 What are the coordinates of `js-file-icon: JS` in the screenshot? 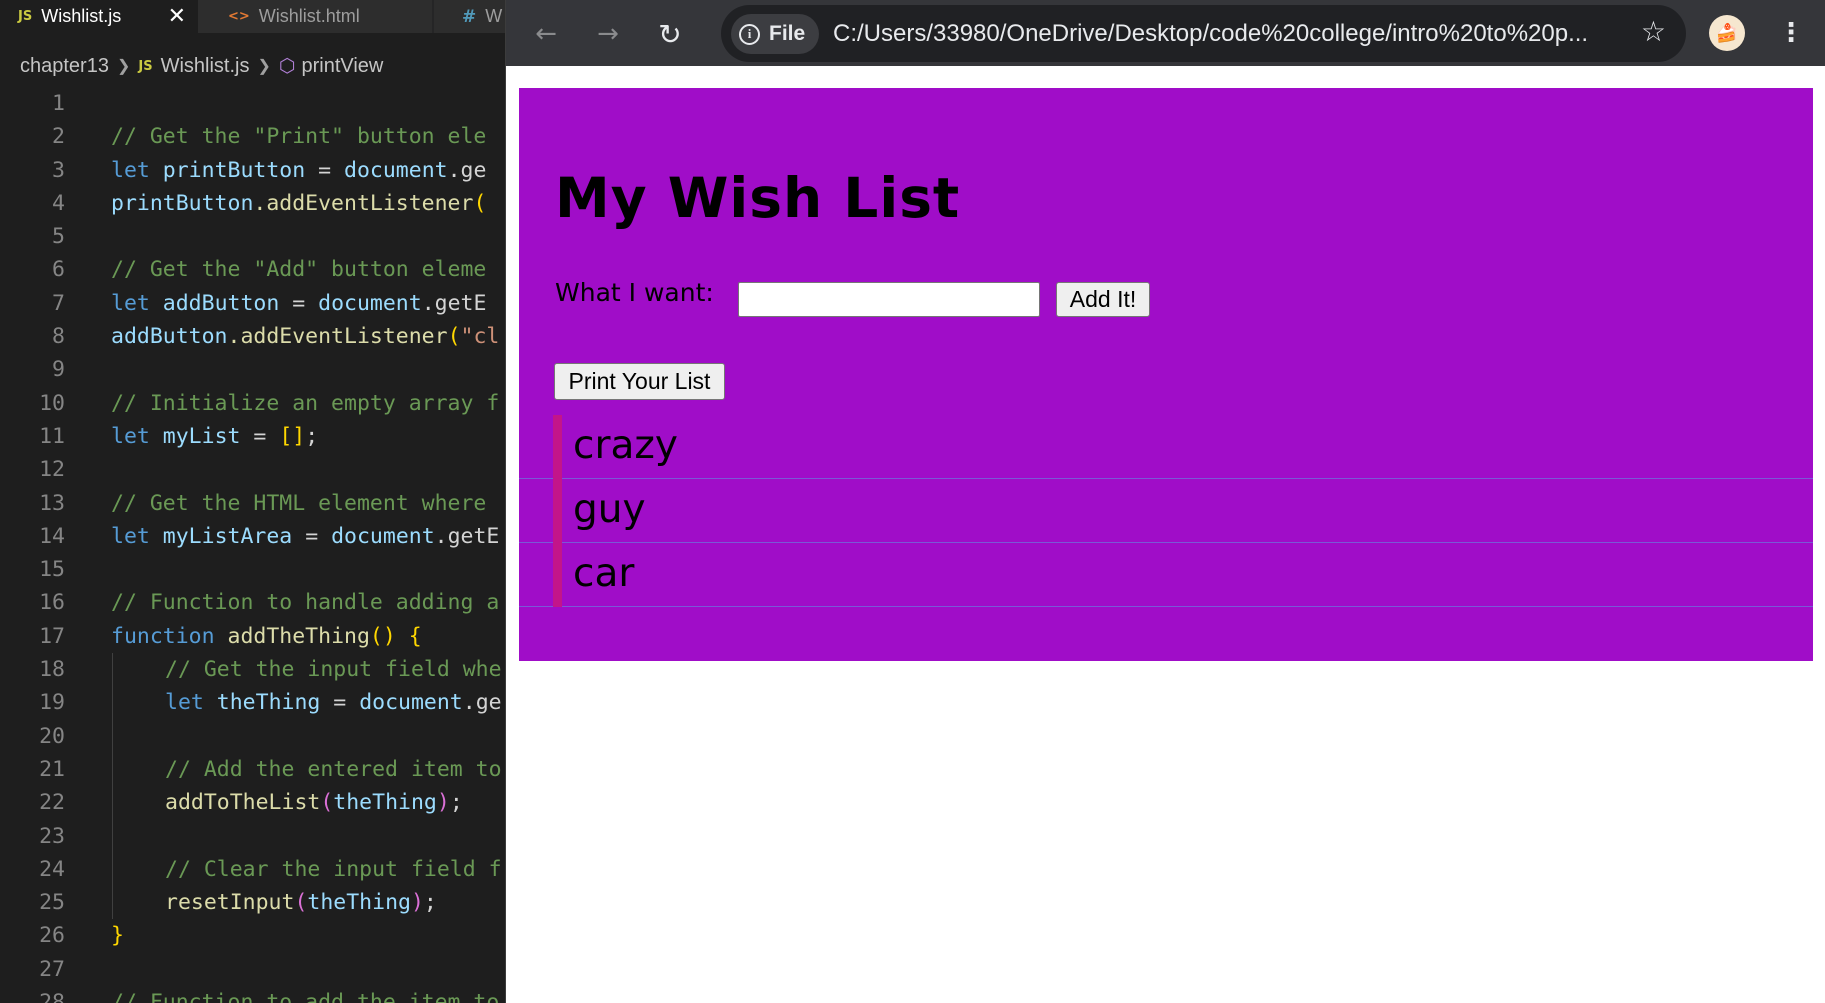 It's located at (145, 66).